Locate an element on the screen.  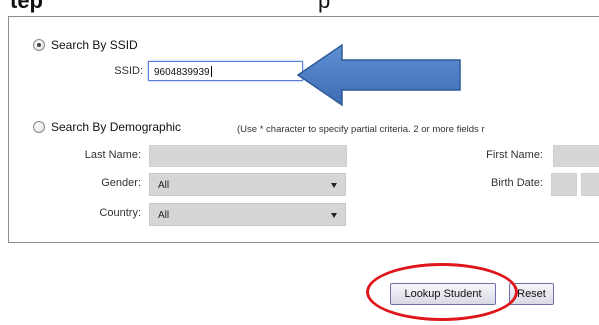
ssid-label: SSID: is located at coordinates (128, 71).